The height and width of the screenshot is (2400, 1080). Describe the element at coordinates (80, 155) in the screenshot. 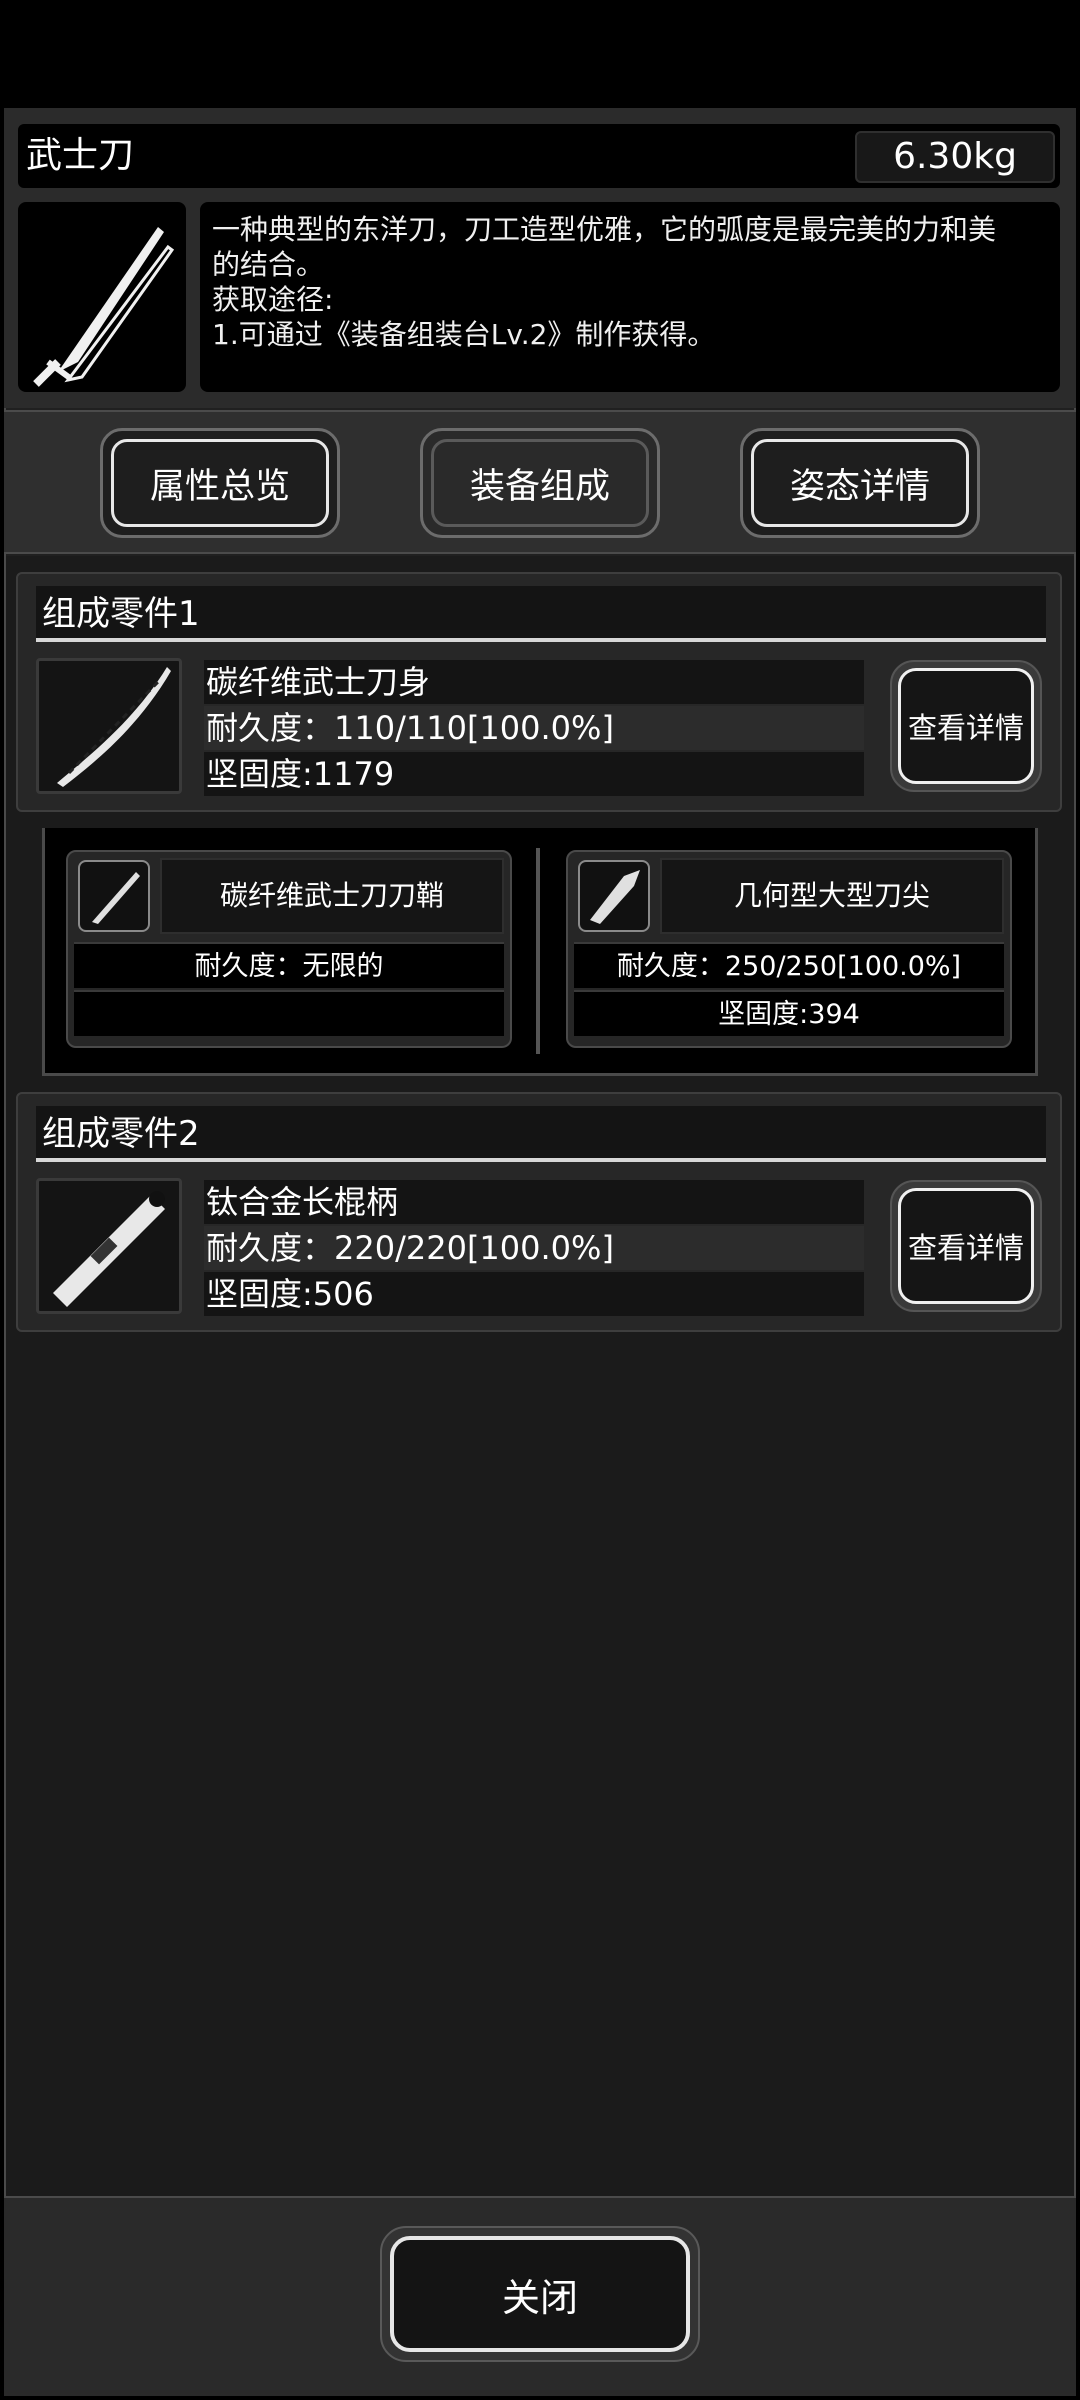

I see `item-name: 武士刀` at that location.